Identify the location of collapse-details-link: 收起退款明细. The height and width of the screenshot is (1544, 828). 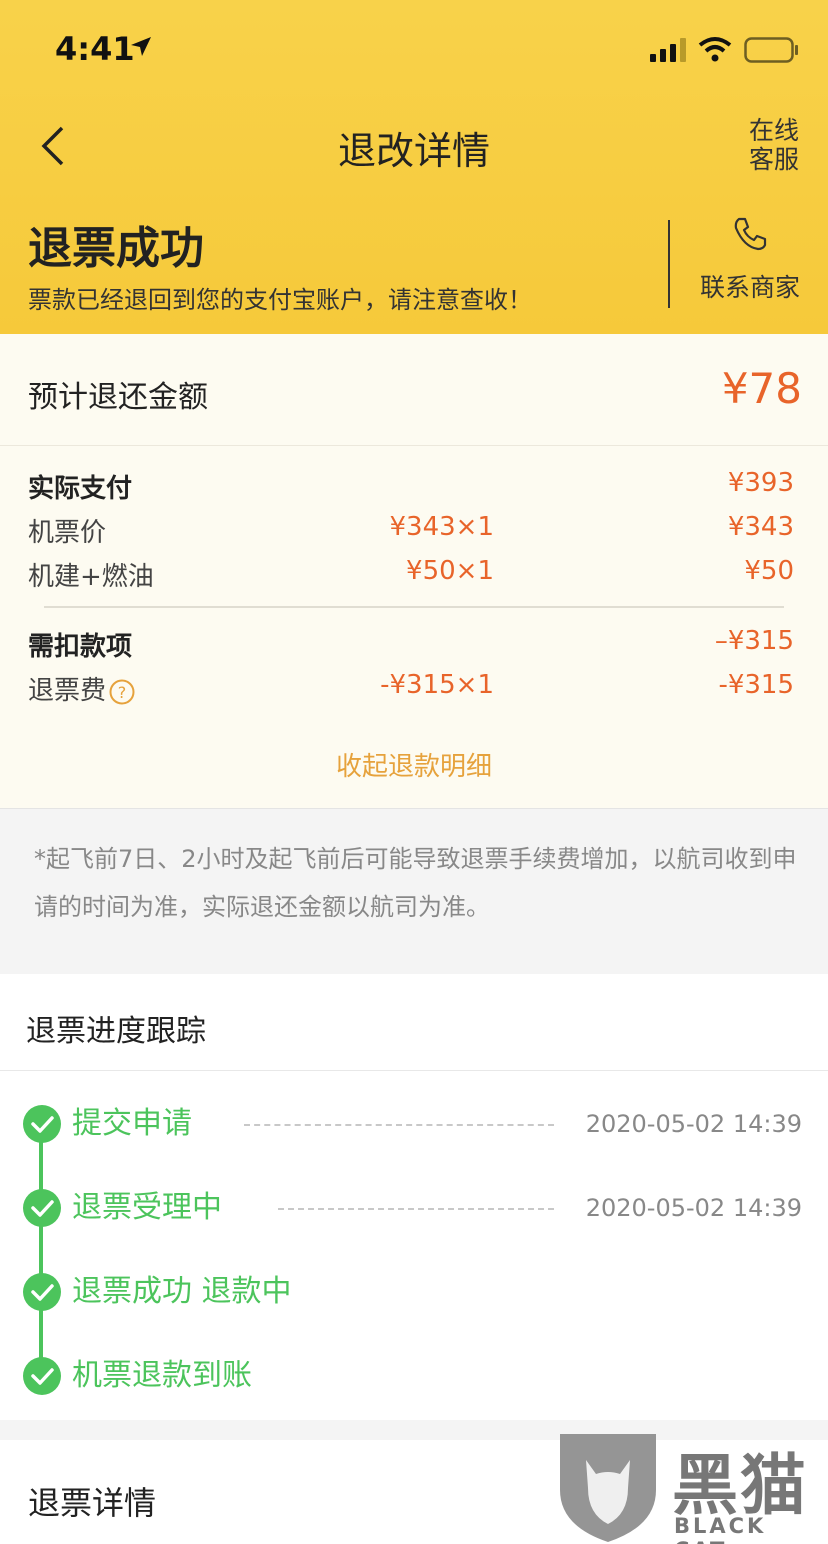
(414, 764).